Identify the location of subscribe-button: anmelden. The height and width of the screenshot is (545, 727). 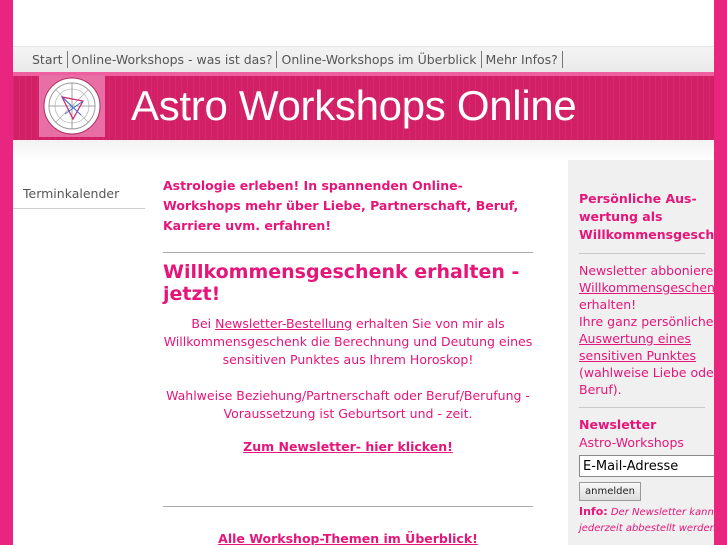
(610, 491).